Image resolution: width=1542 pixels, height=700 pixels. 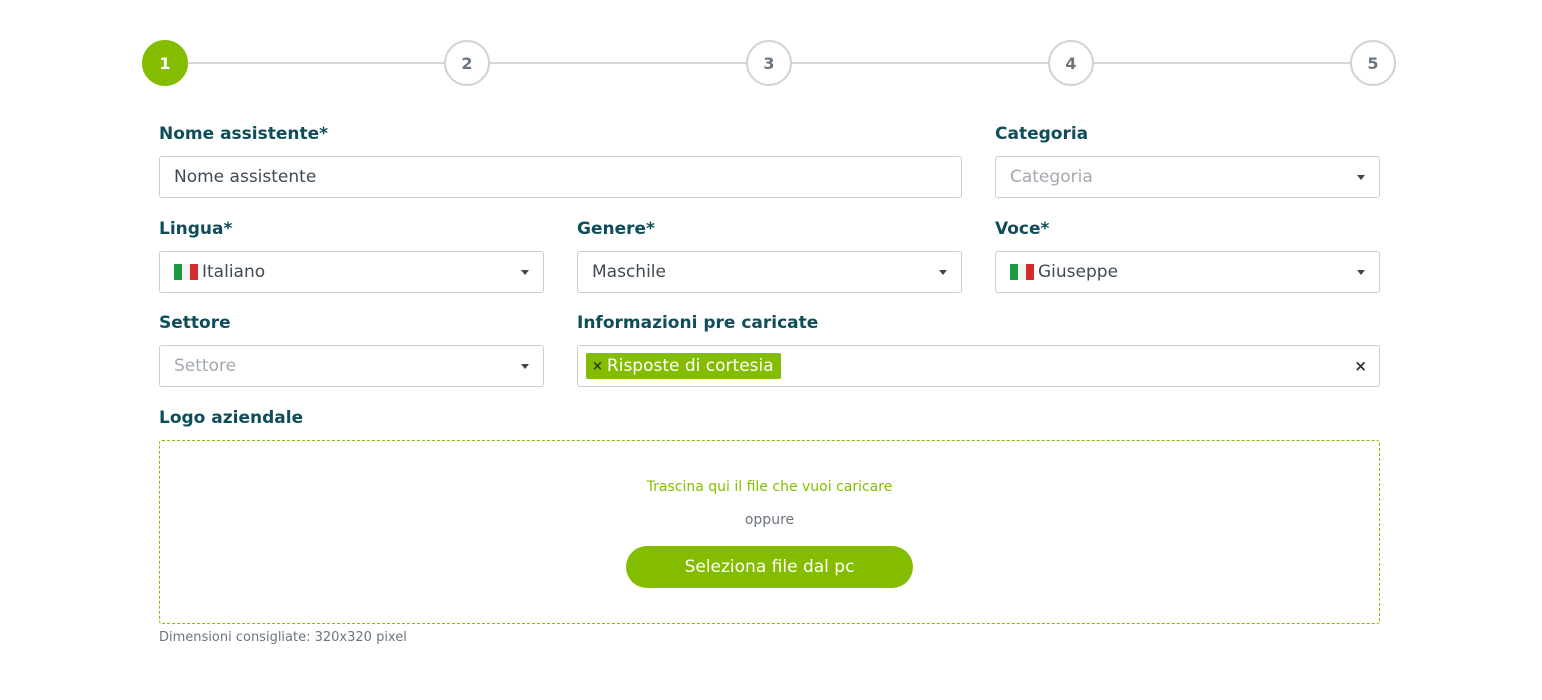 I want to click on voce-value: Giuseppe, so click(x=1078, y=272).